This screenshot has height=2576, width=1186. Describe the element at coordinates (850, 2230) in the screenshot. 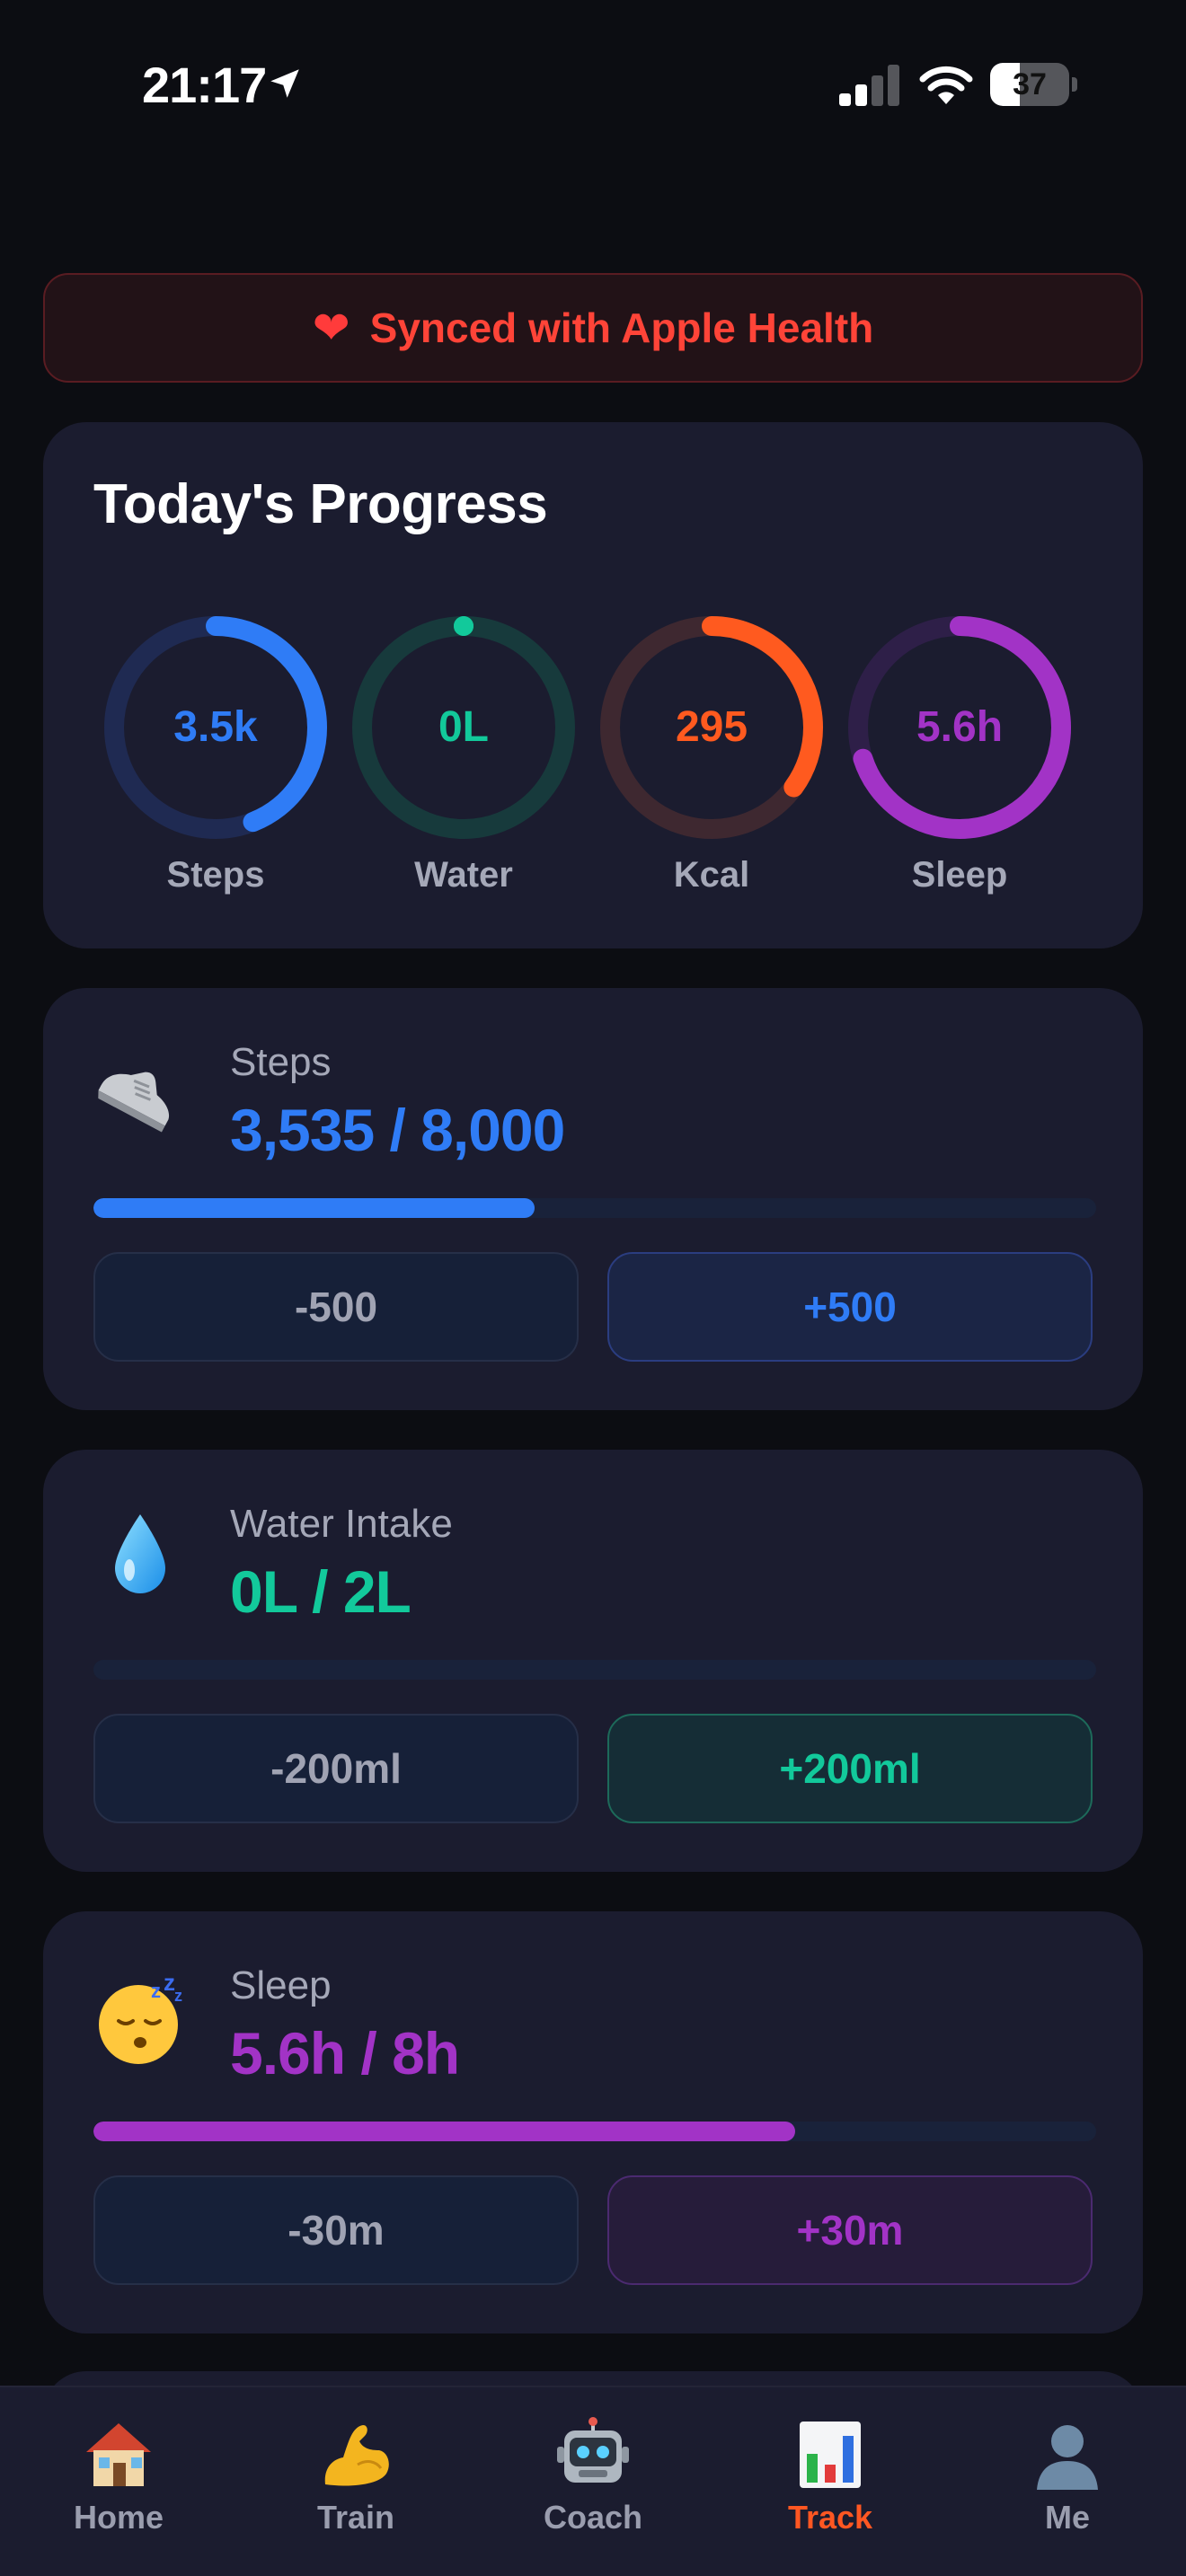

I see `sleep-increase-button: +30m` at that location.